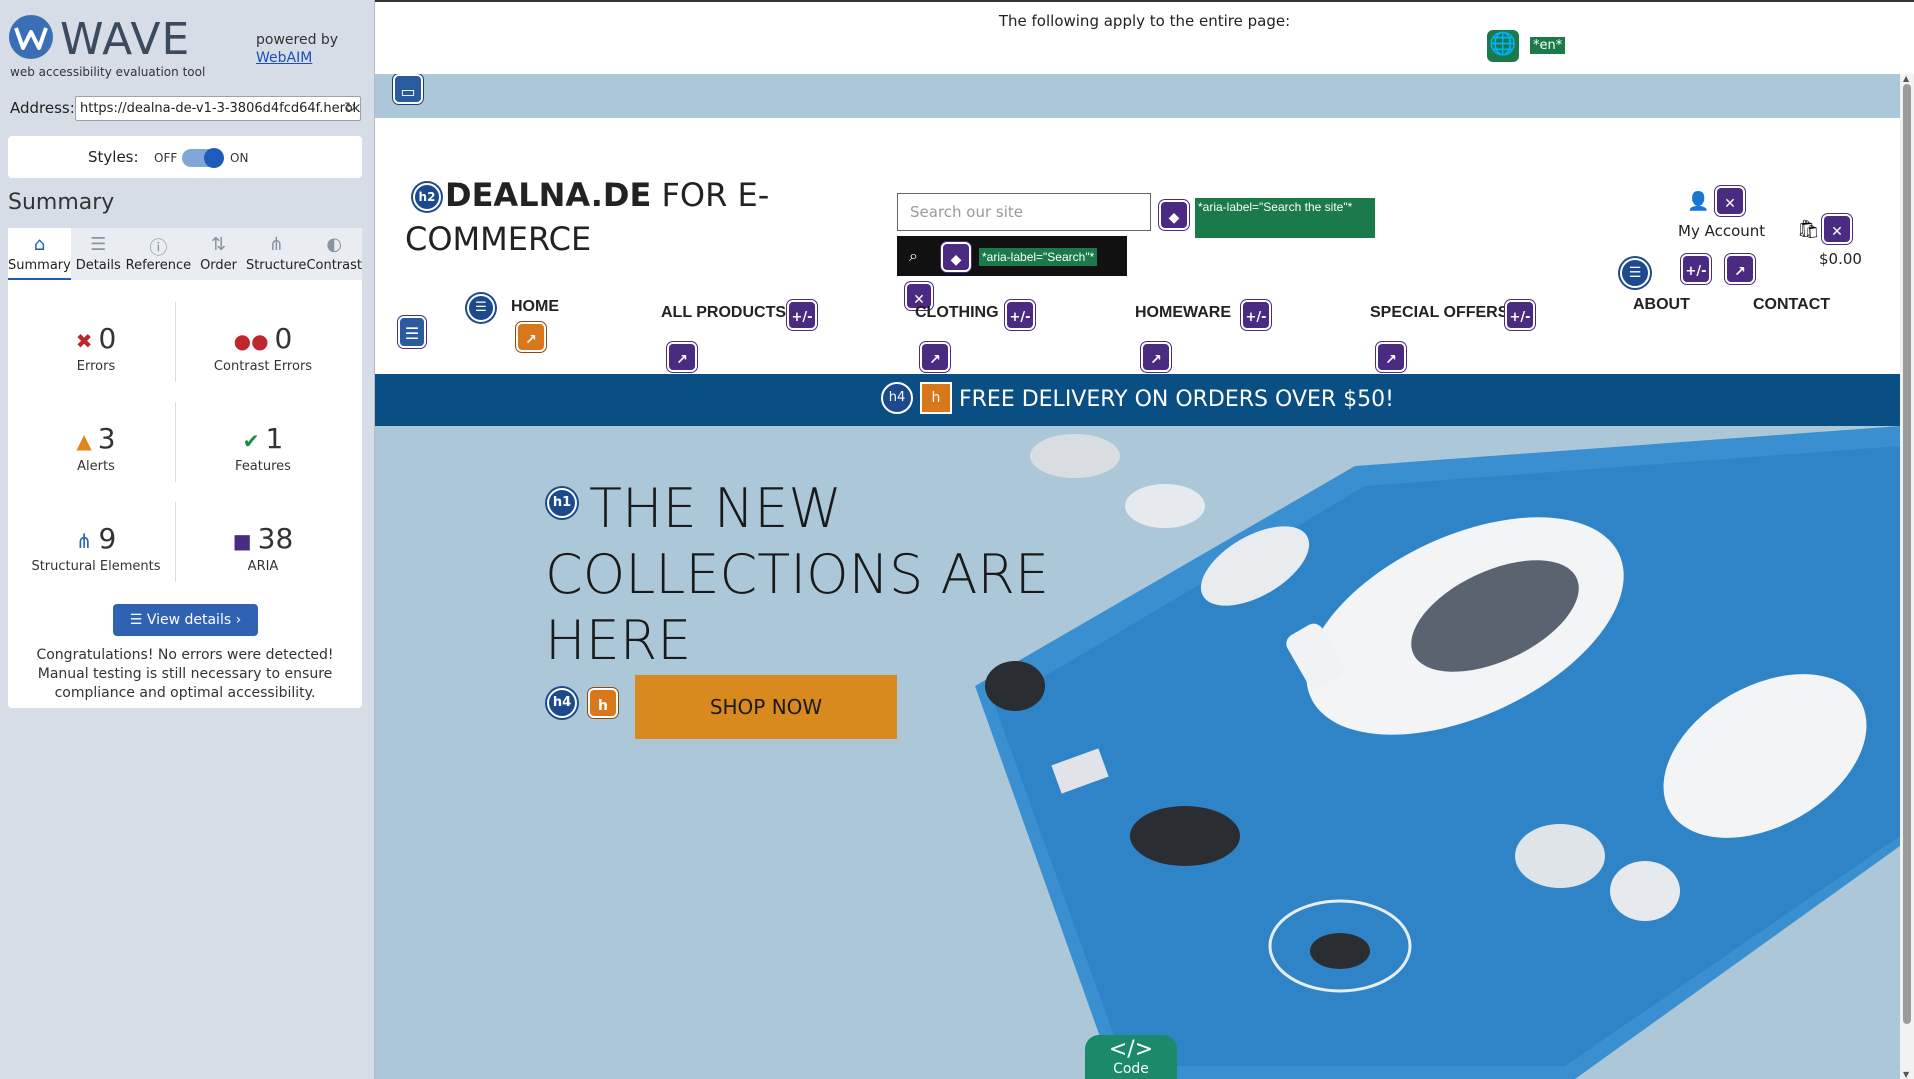 This screenshot has height=1079, width=1914. Describe the element at coordinates (412, 332) in the screenshot. I see `nav-landmark-icon: ☰` at that location.